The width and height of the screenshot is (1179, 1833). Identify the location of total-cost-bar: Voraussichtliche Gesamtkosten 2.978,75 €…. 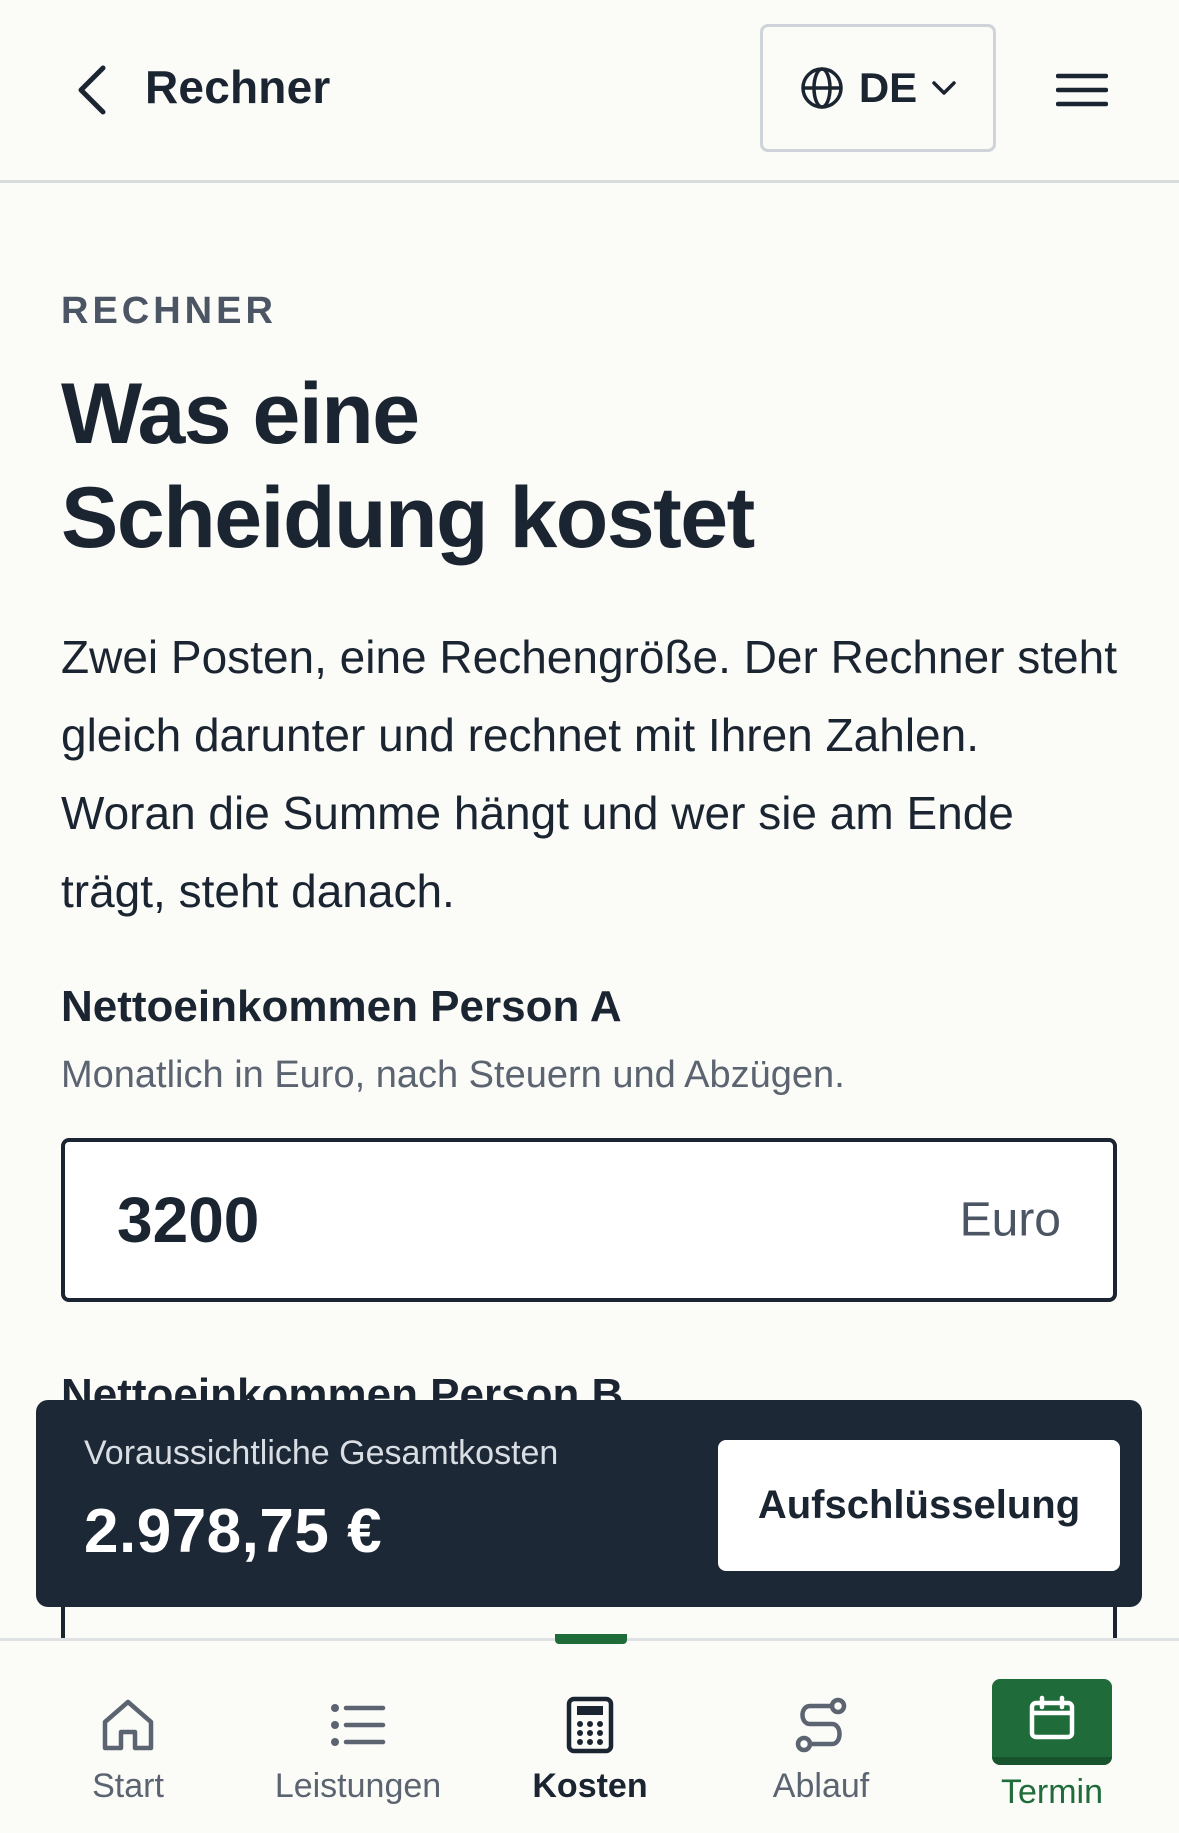
(589, 1503).